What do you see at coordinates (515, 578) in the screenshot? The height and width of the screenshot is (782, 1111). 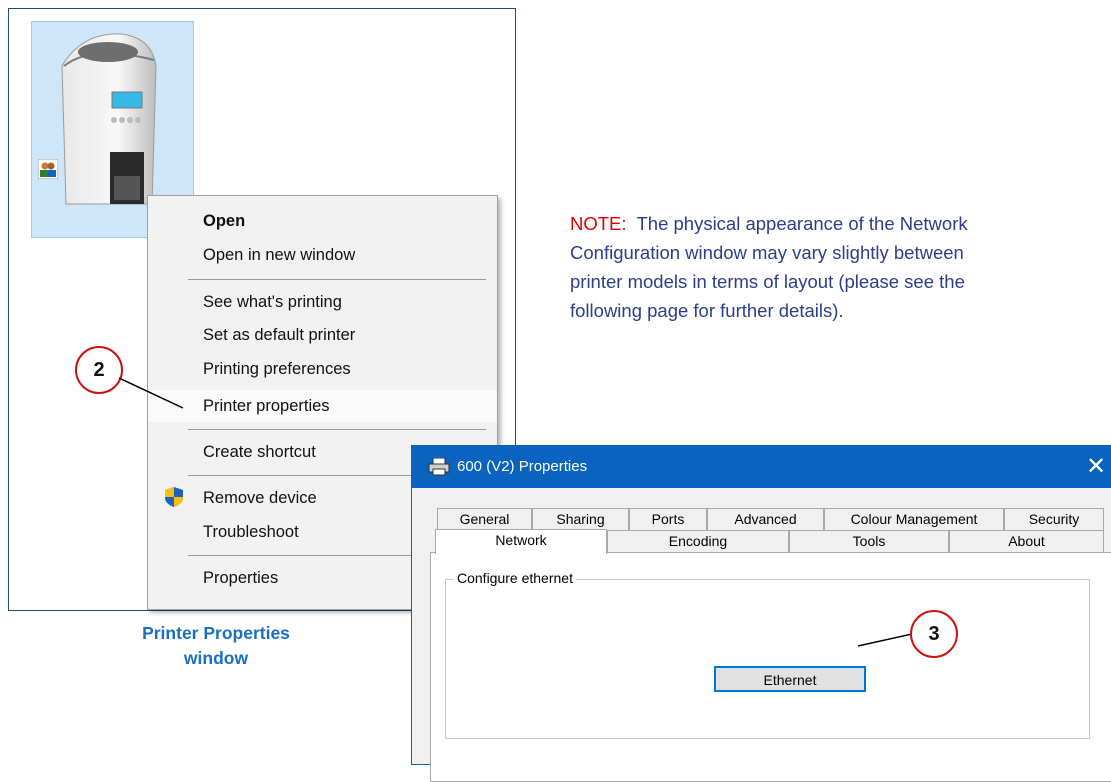 I see `group-label: Configure ethernet` at bounding box center [515, 578].